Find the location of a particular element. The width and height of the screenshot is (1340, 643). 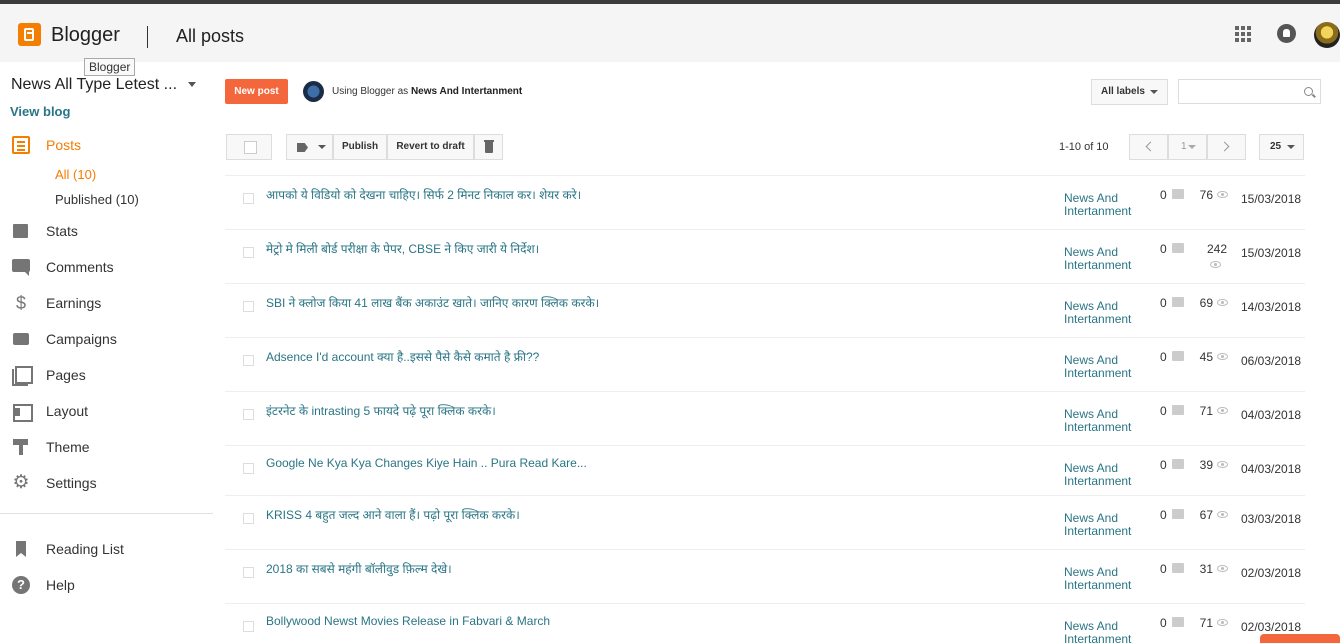

sidebar-subitem-published: Published (10) is located at coordinates (97, 199).